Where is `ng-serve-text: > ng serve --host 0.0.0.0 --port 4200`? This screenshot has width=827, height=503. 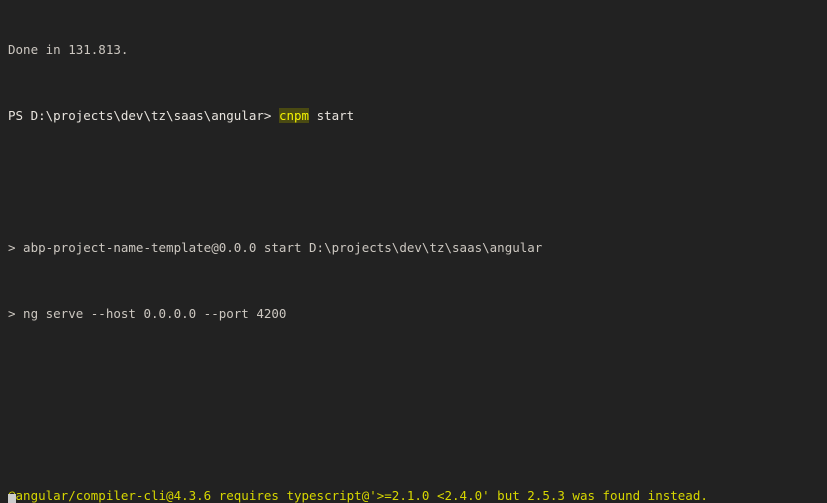 ng-serve-text: > ng serve --host 0.0.0.0 --port 4200 is located at coordinates (147, 314).